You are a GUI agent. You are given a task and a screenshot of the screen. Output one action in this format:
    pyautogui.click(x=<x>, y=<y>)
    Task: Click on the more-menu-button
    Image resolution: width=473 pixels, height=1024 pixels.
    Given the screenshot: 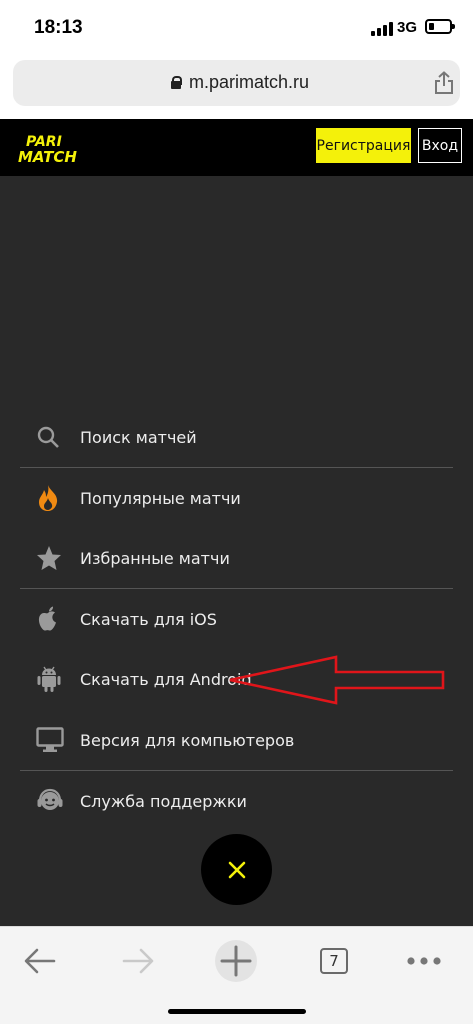 What is the action you would take?
    pyautogui.click(x=424, y=961)
    